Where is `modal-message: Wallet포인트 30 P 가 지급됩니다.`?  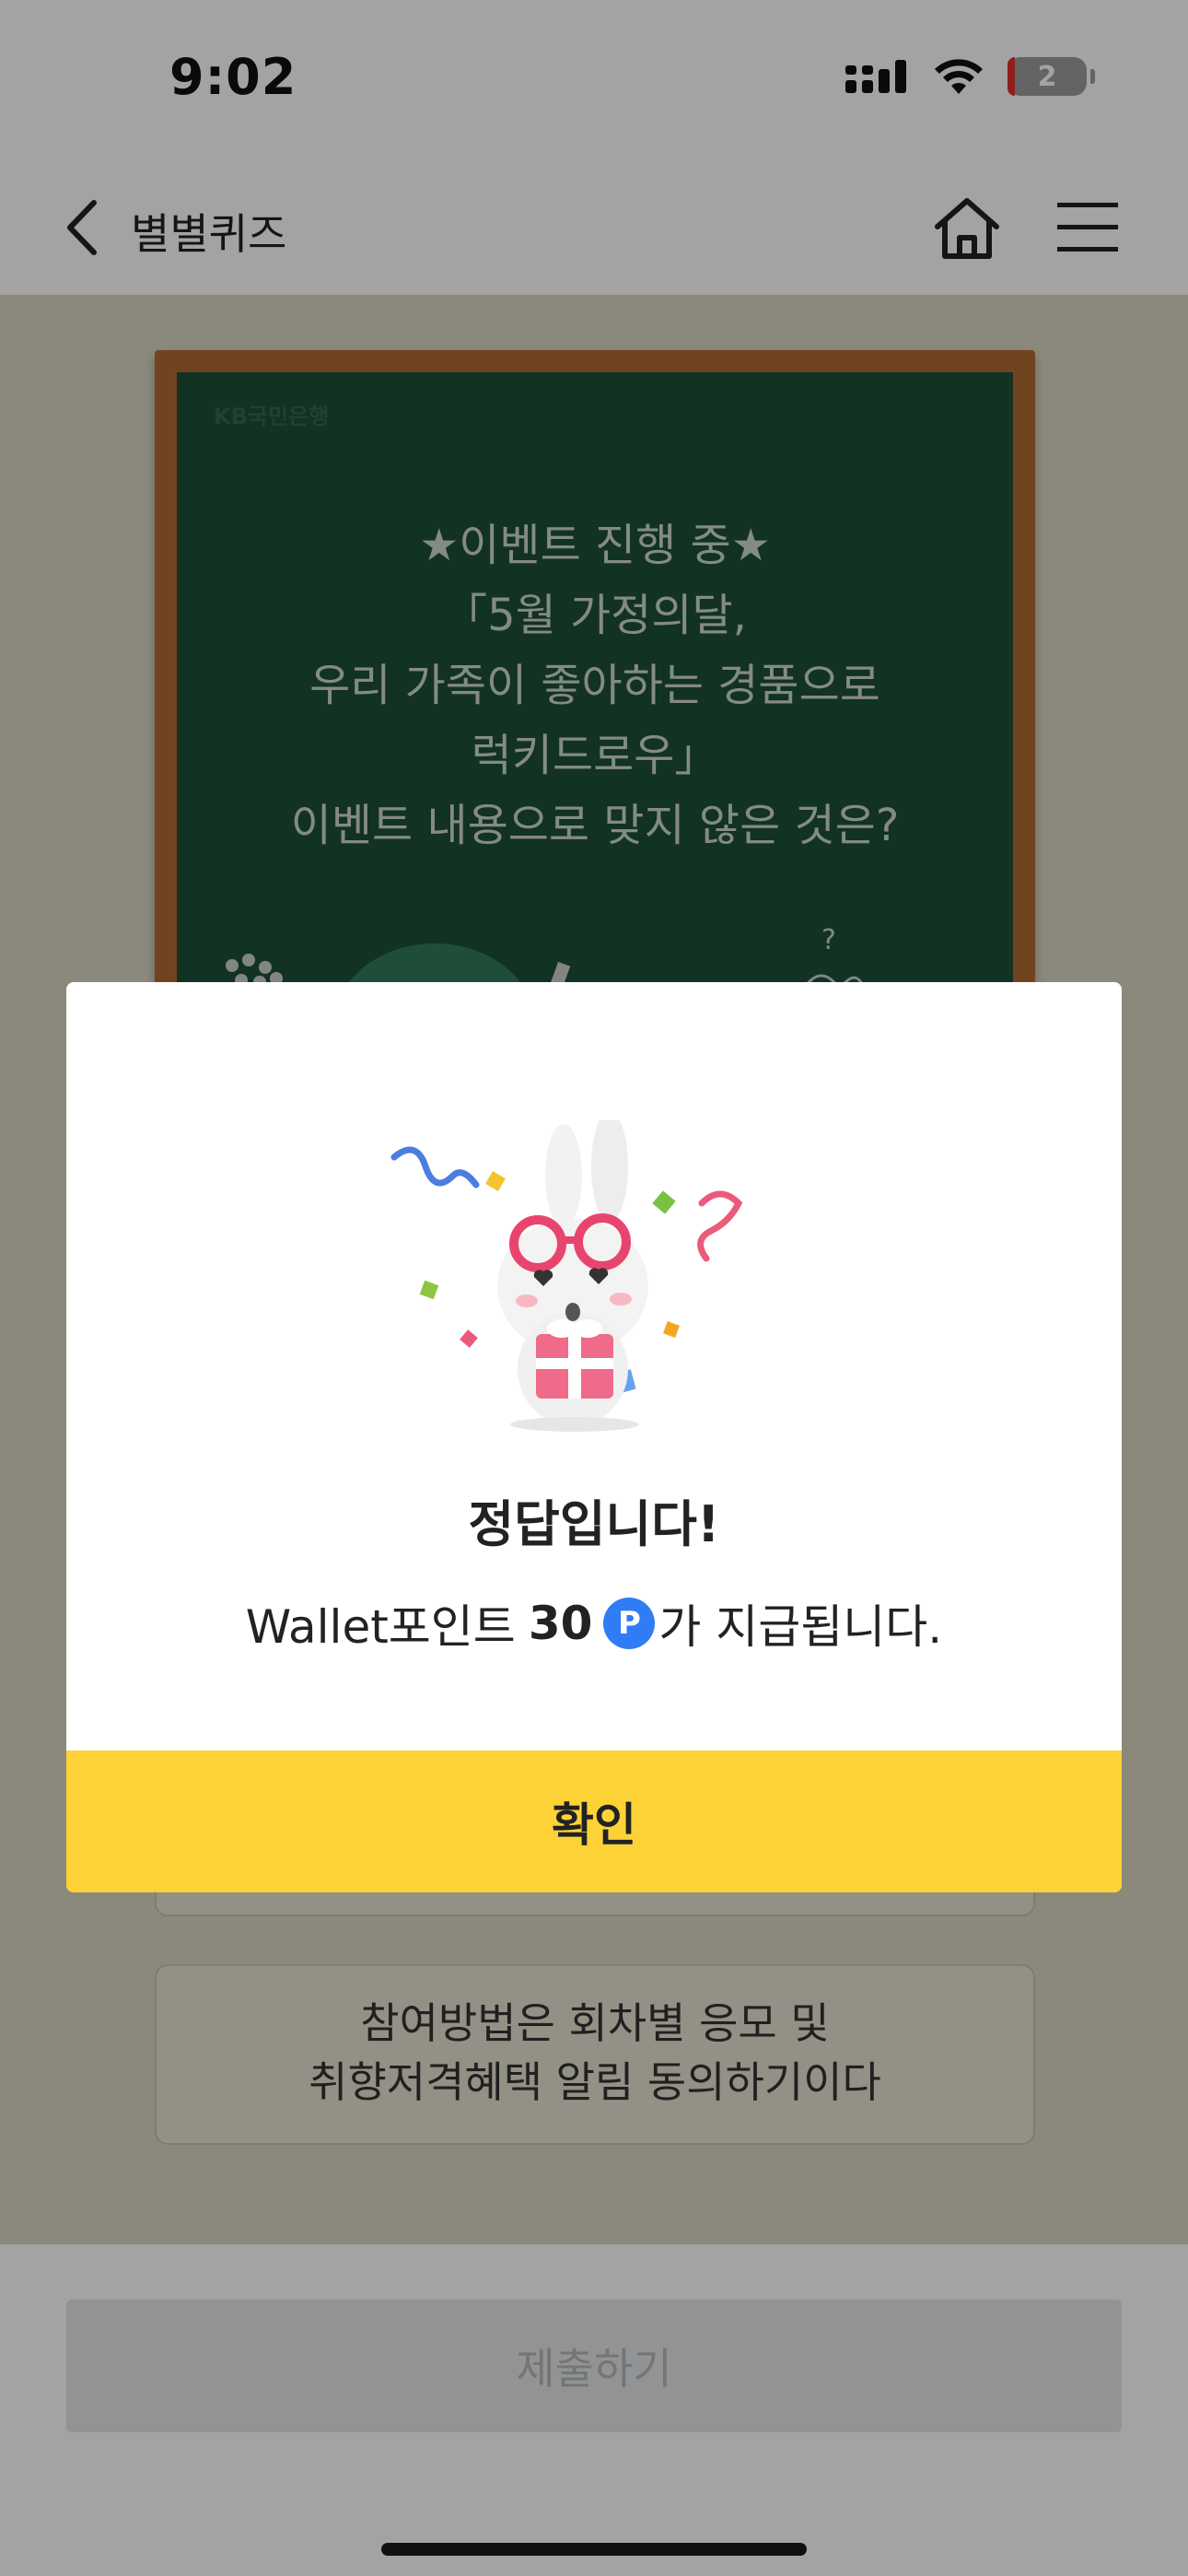
modal-message: Wallet포인트 30 P 가 지급됩니다. is located at coordinates (594, 1623).